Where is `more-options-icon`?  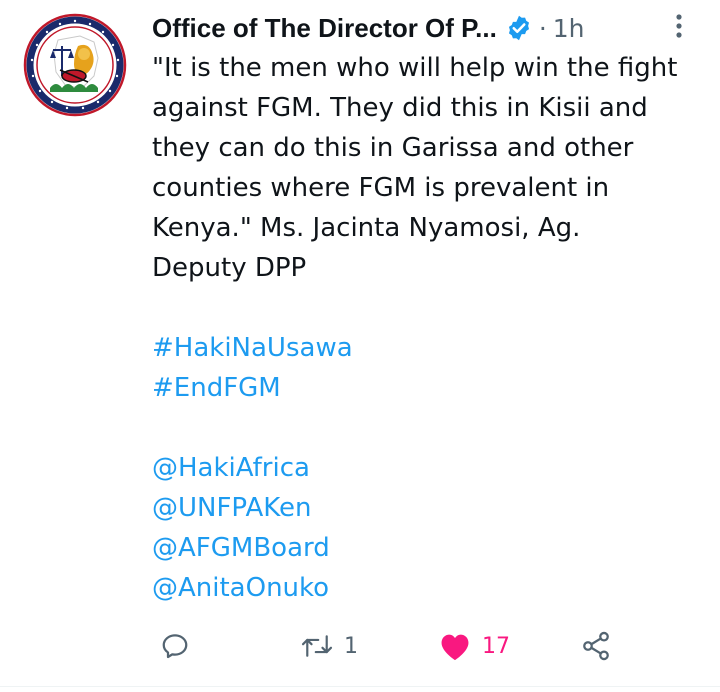 more-options-icon is located at coordinates (679, 26).